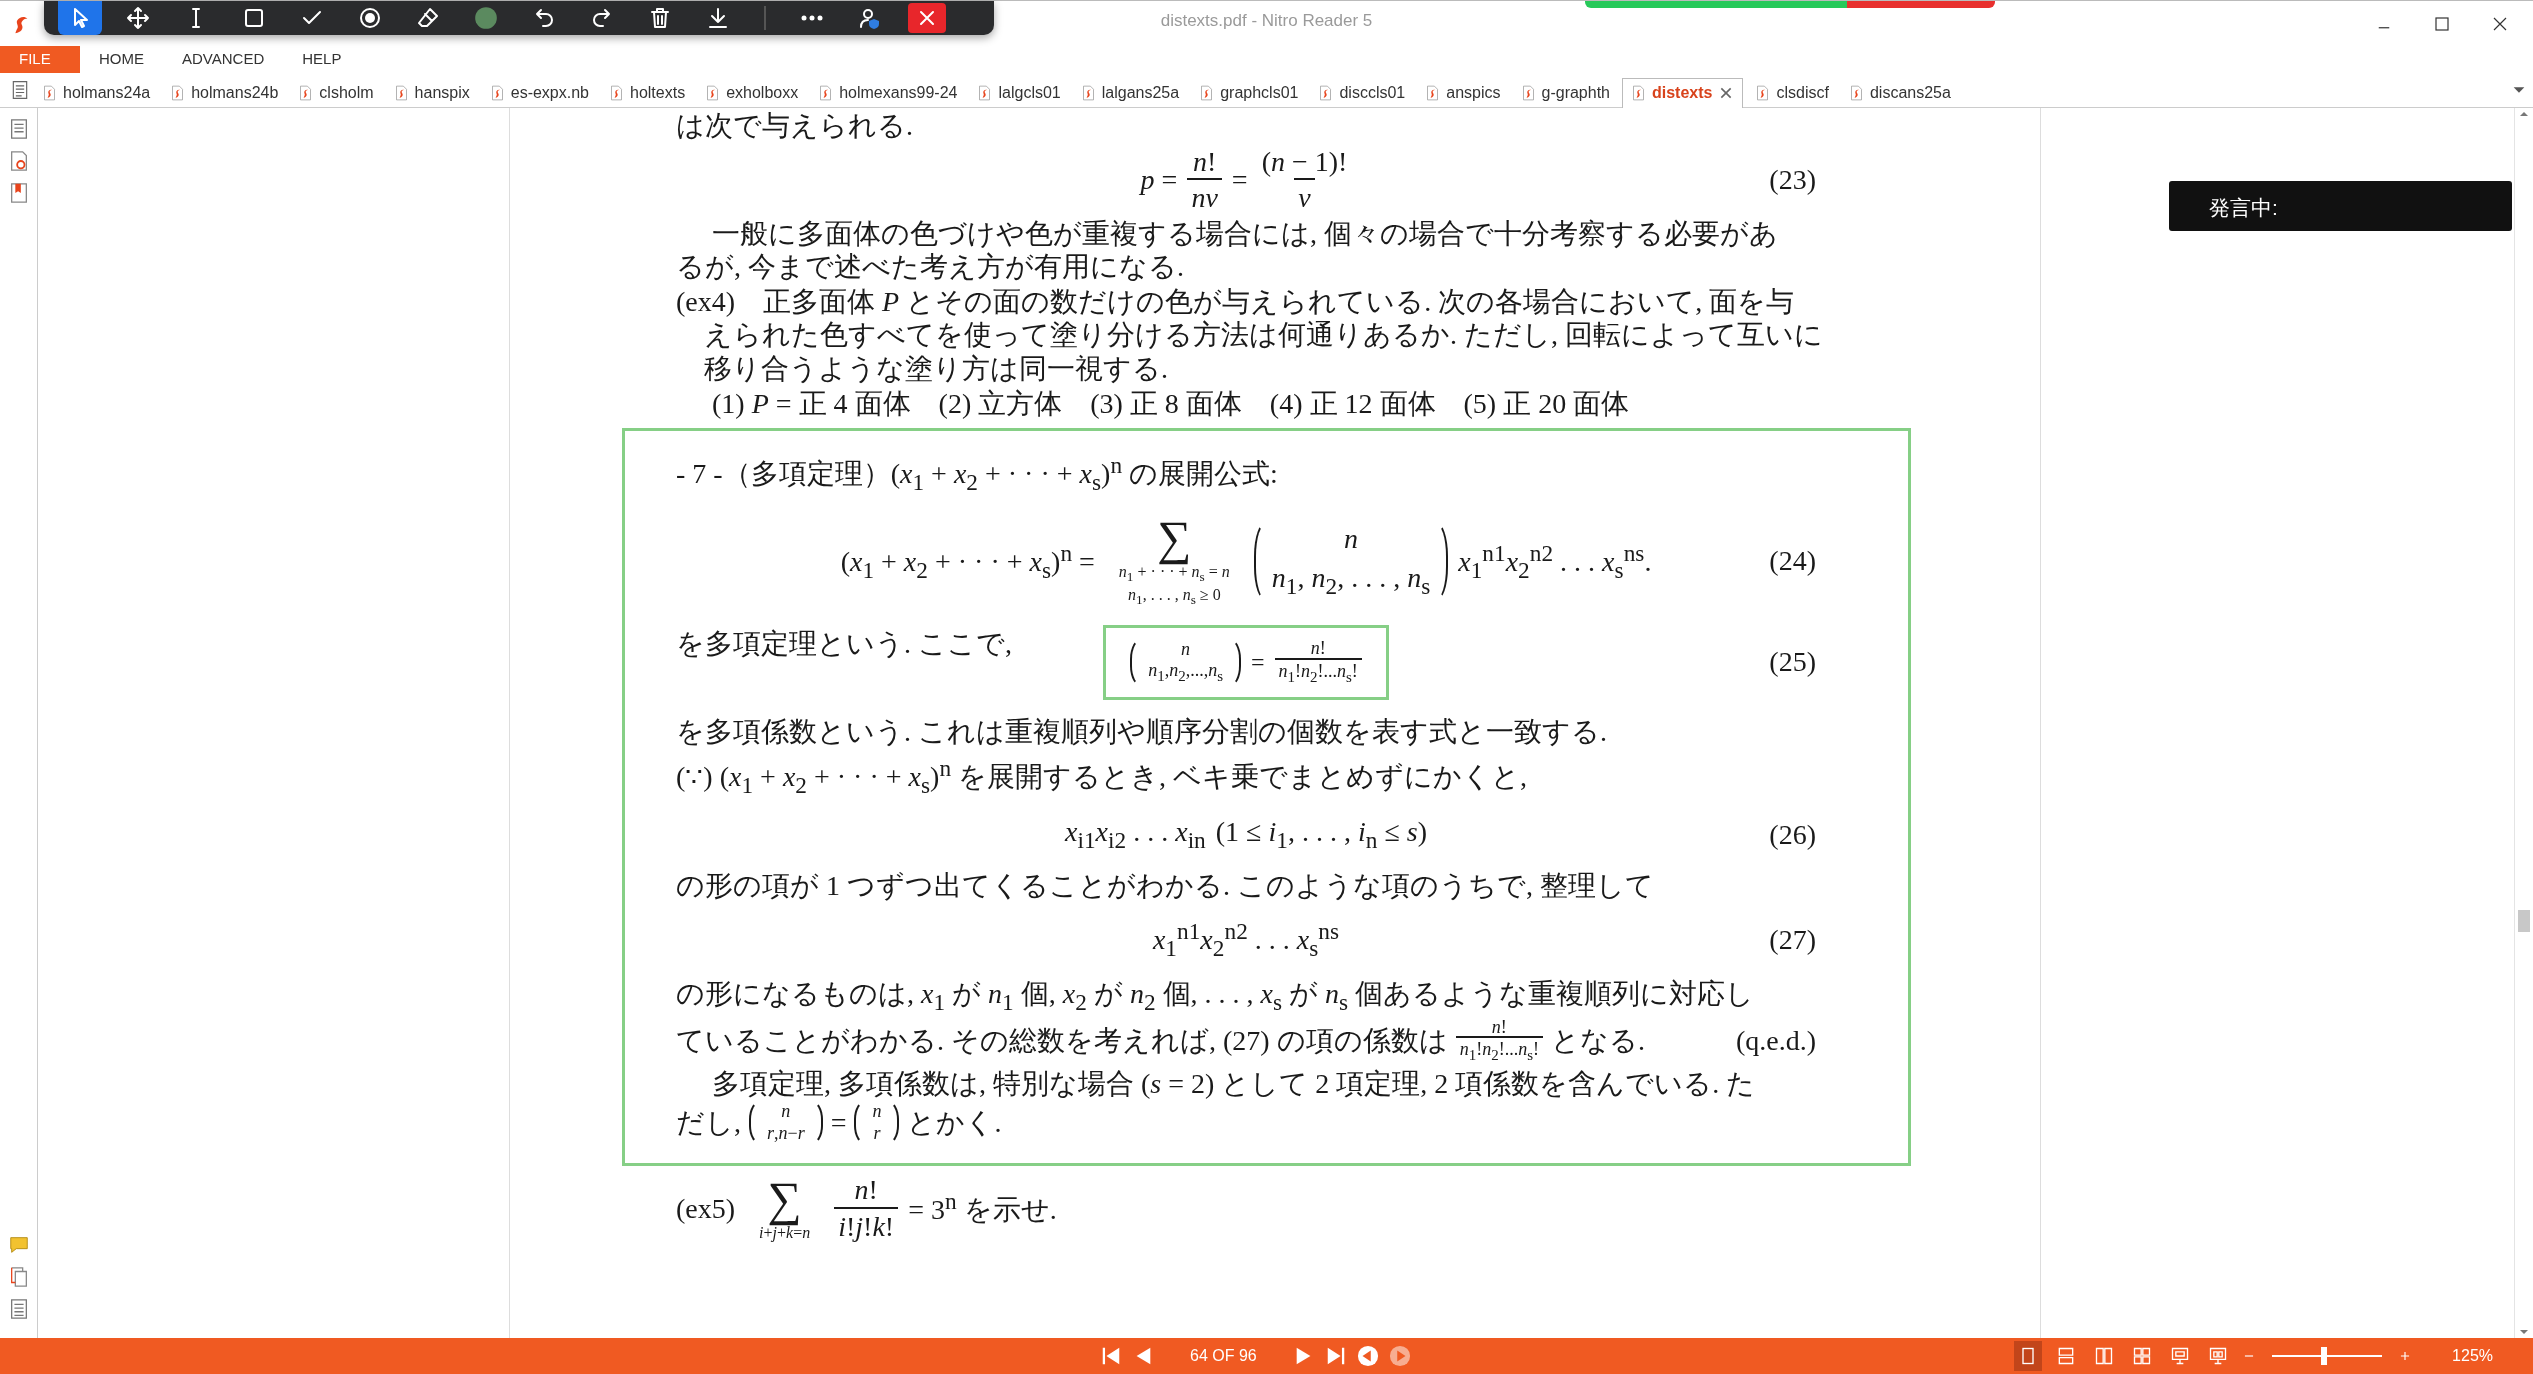 The width and height of the screenshot is (2533, 1374). I want to click on document-tab: anspics, so click(1463, 92).